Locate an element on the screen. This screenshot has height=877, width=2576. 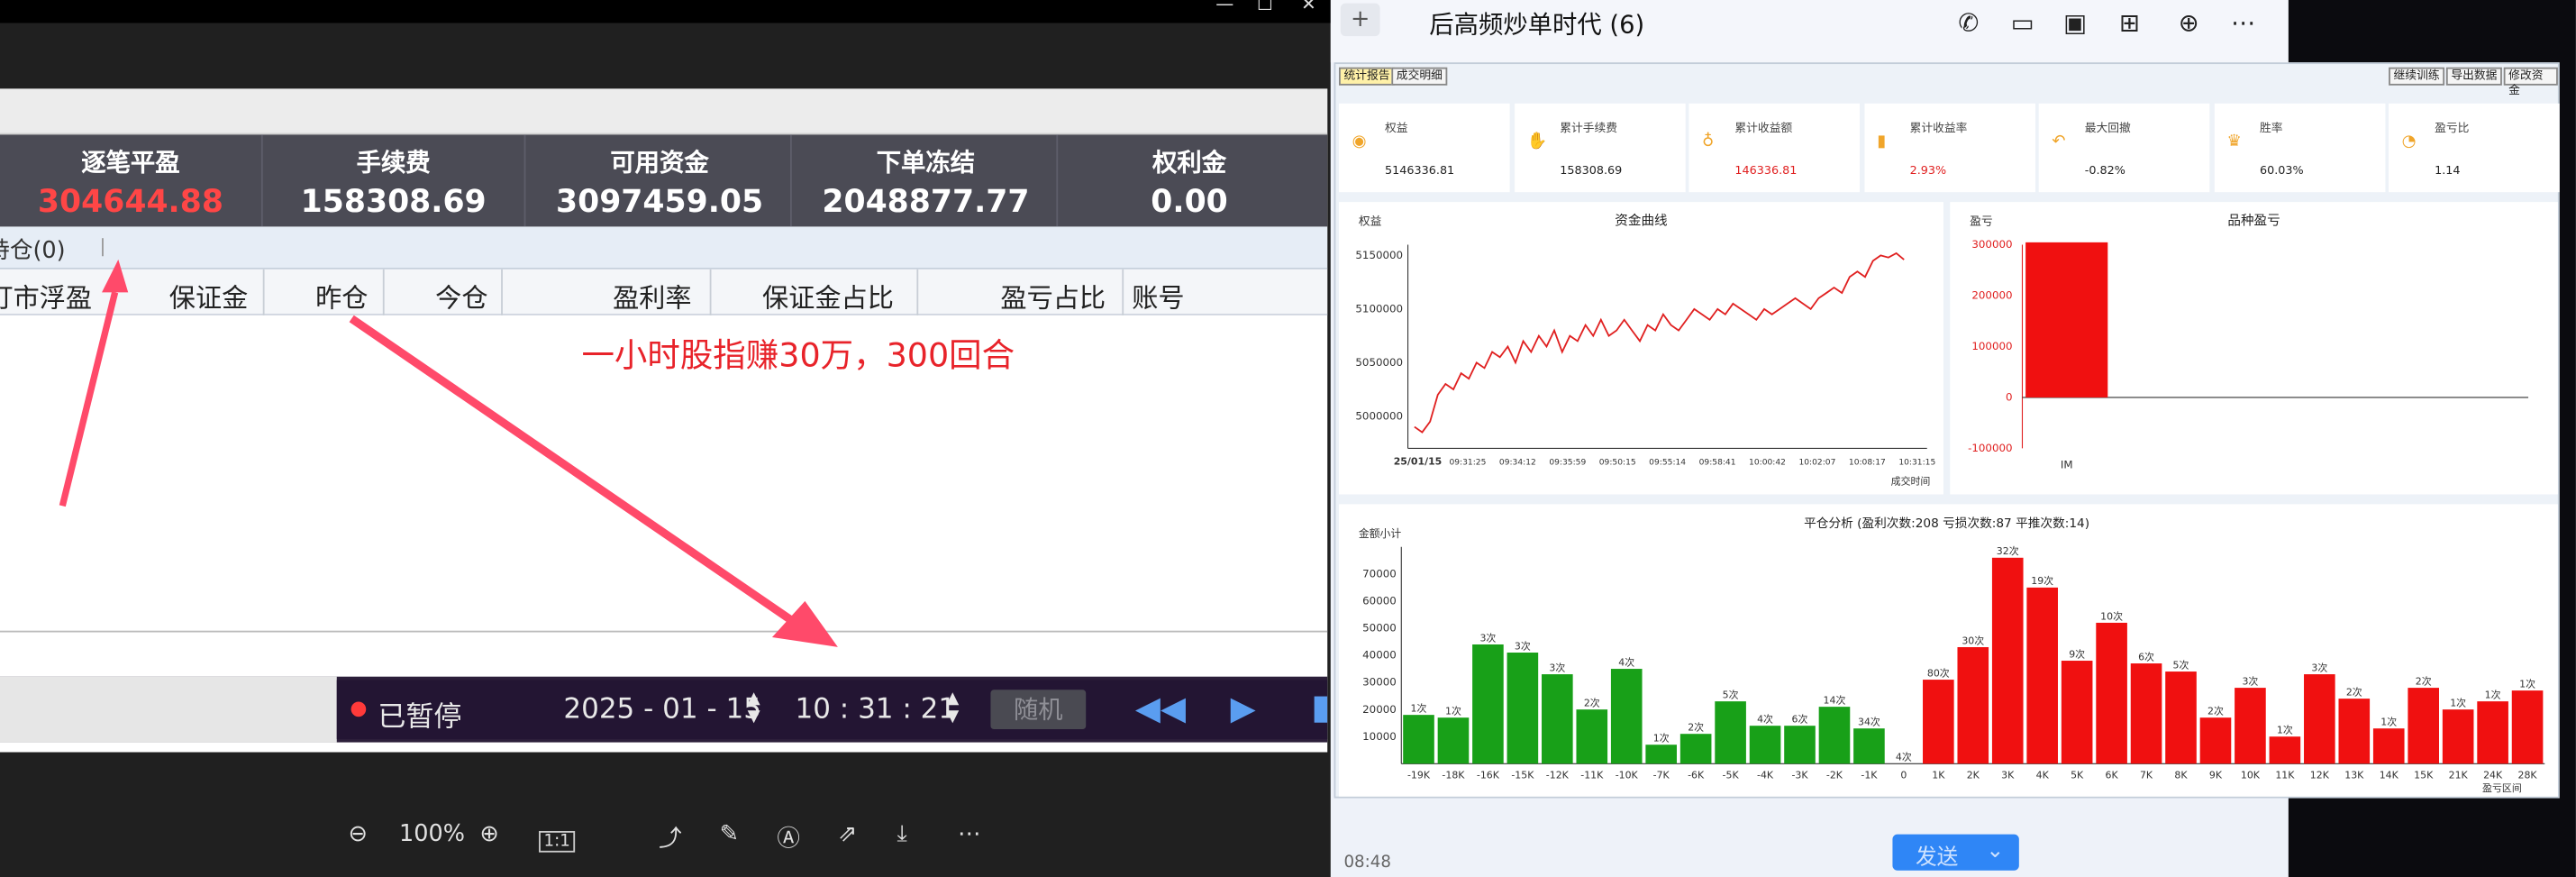
category-label: 13K is located at coordinates (2354, 775).